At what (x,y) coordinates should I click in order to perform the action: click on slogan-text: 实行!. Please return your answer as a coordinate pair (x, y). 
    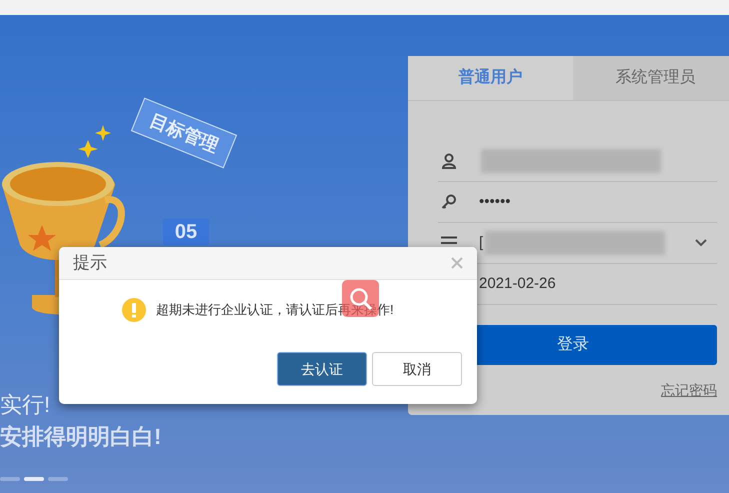
    Looking at the image, I should click on (26, 405).